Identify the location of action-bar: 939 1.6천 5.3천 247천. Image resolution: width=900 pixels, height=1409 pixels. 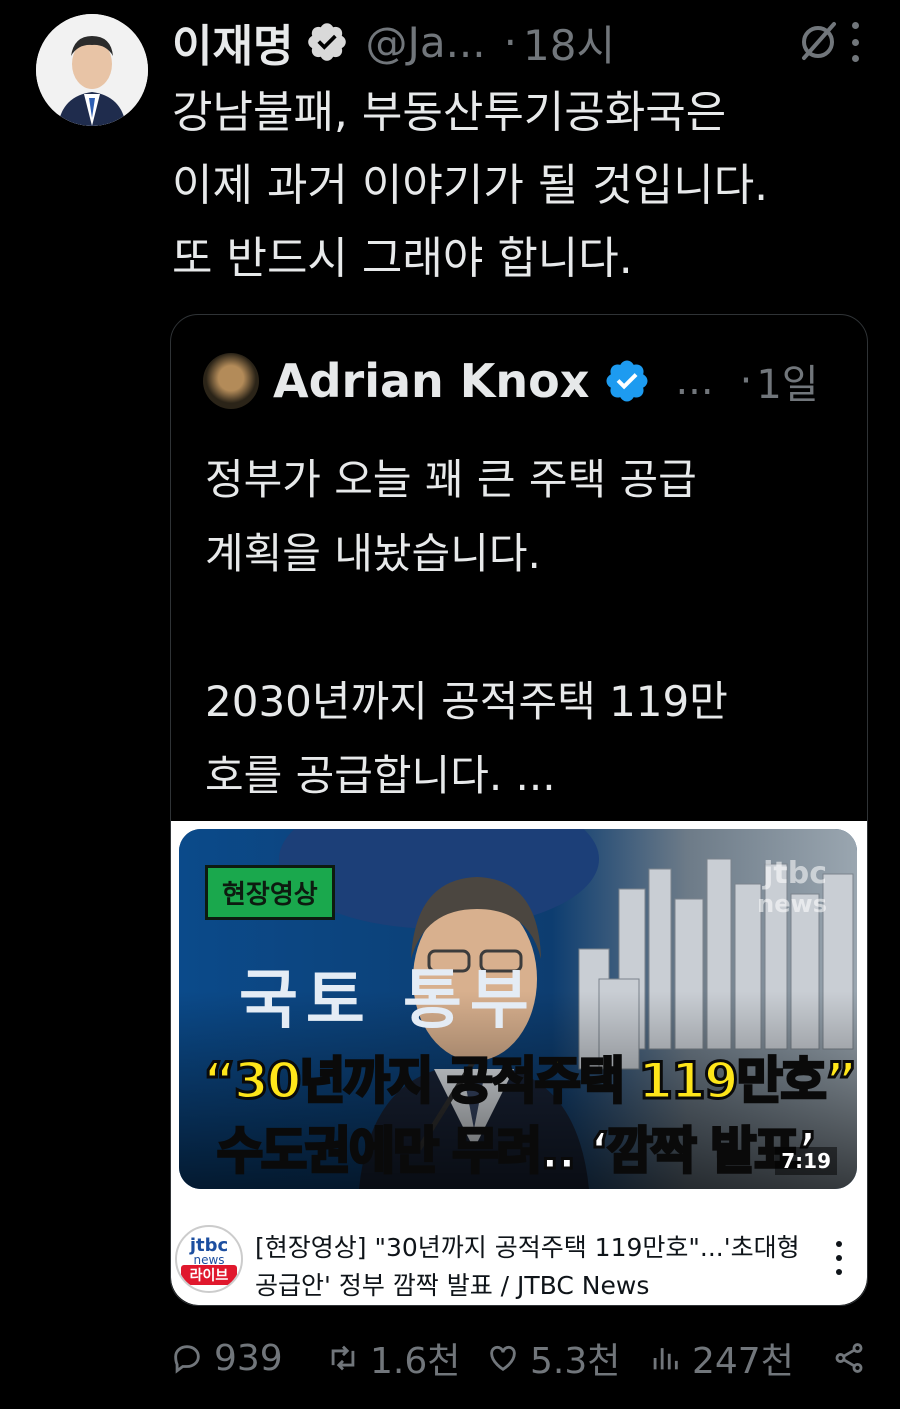
(525, 1358).